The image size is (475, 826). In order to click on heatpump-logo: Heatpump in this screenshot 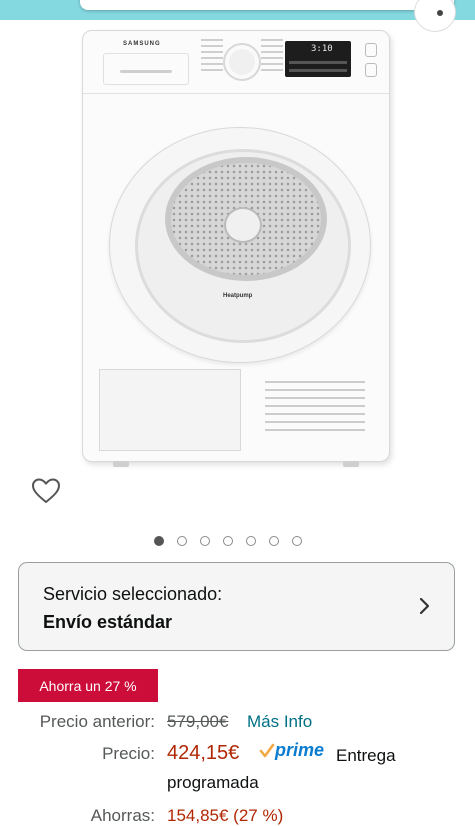, I will do `click(238, 296)`.